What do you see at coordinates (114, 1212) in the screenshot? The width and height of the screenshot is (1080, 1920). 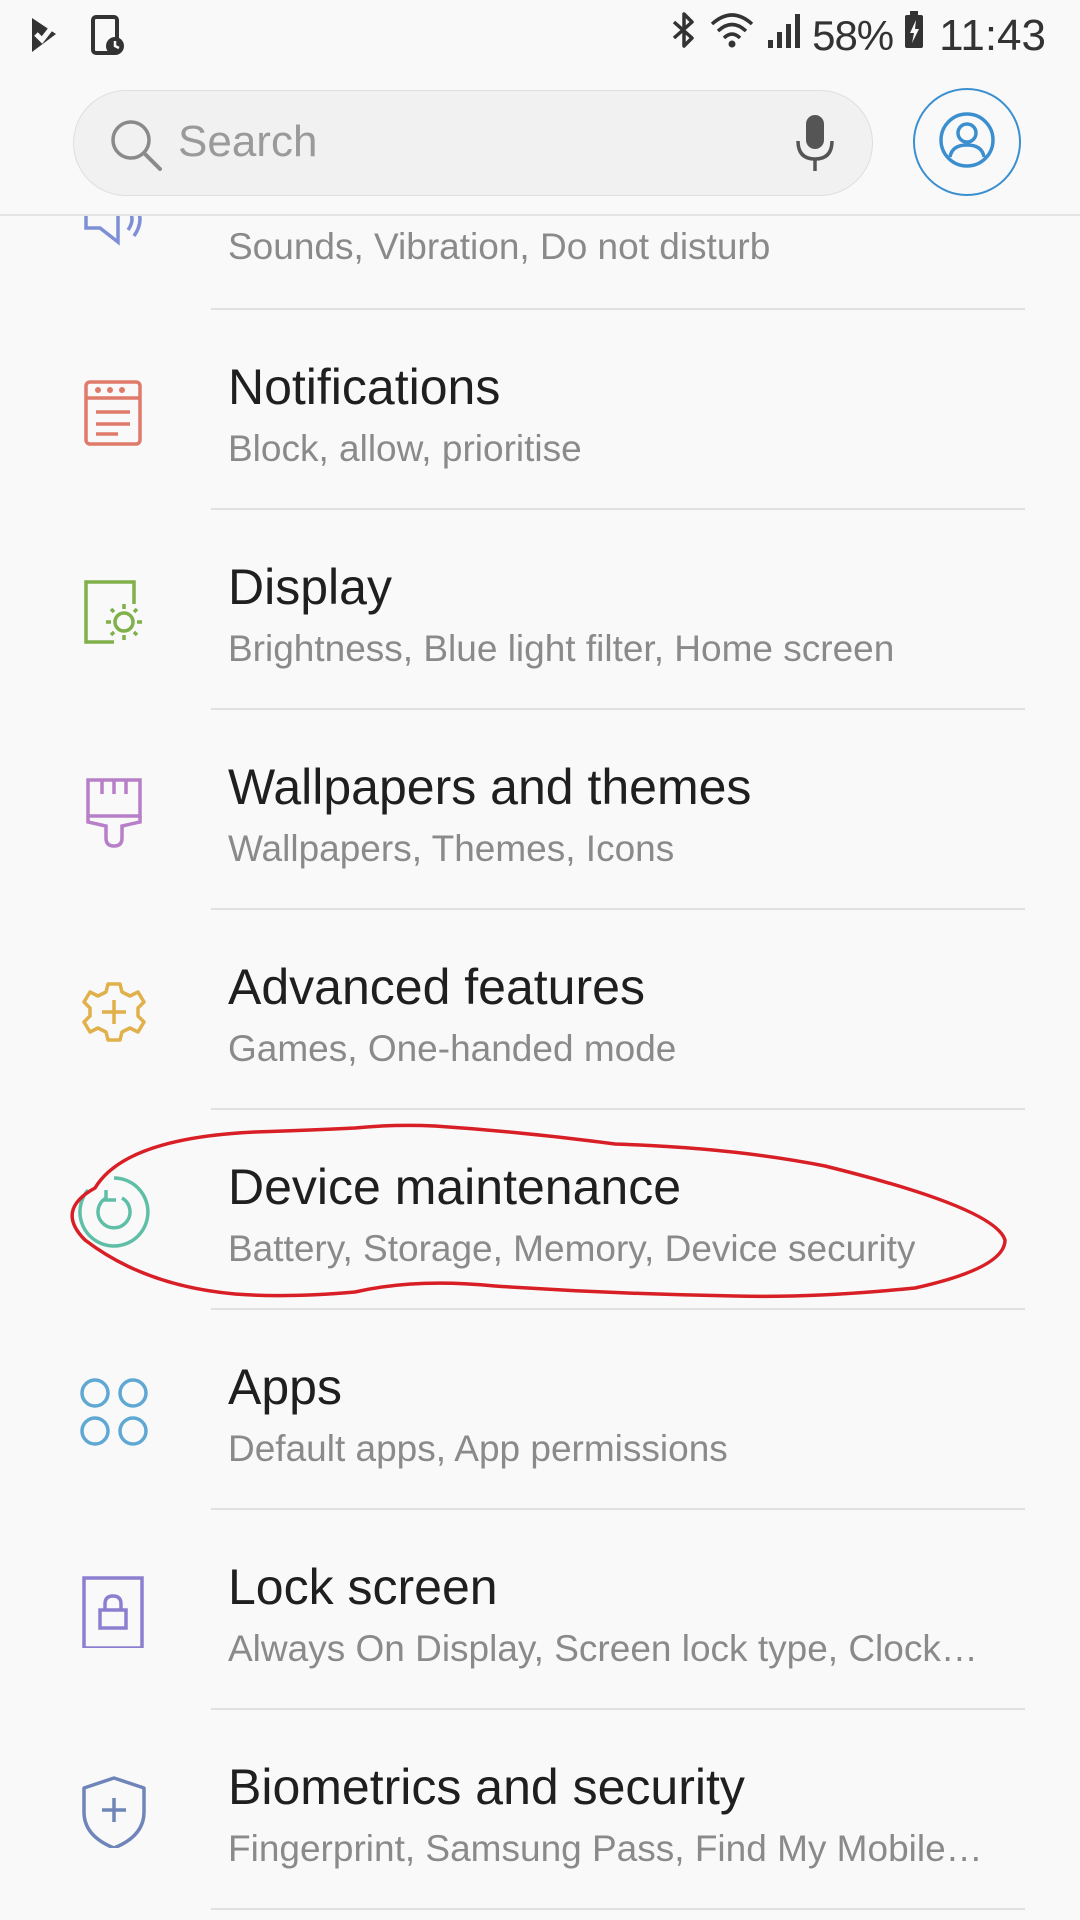 I see `refresh-circle-icon` at bounding box center [114, 1212].